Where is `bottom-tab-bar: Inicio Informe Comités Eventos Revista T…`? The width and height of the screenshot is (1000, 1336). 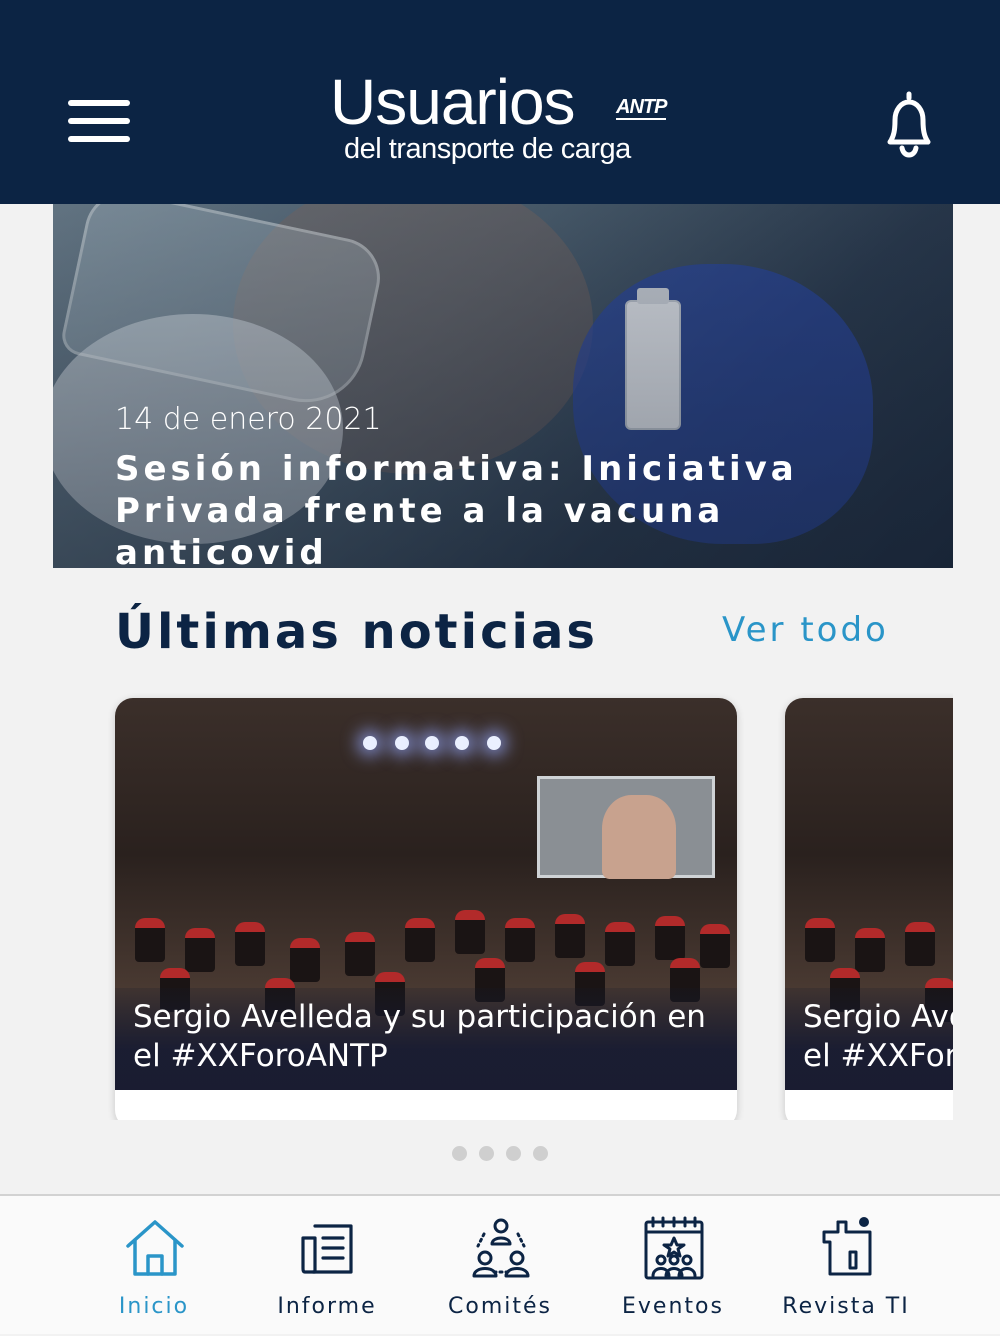 bottom-tab-bar: Inicio Informe Comités Eventos Revista T… is located at coordinates (500, 1264).